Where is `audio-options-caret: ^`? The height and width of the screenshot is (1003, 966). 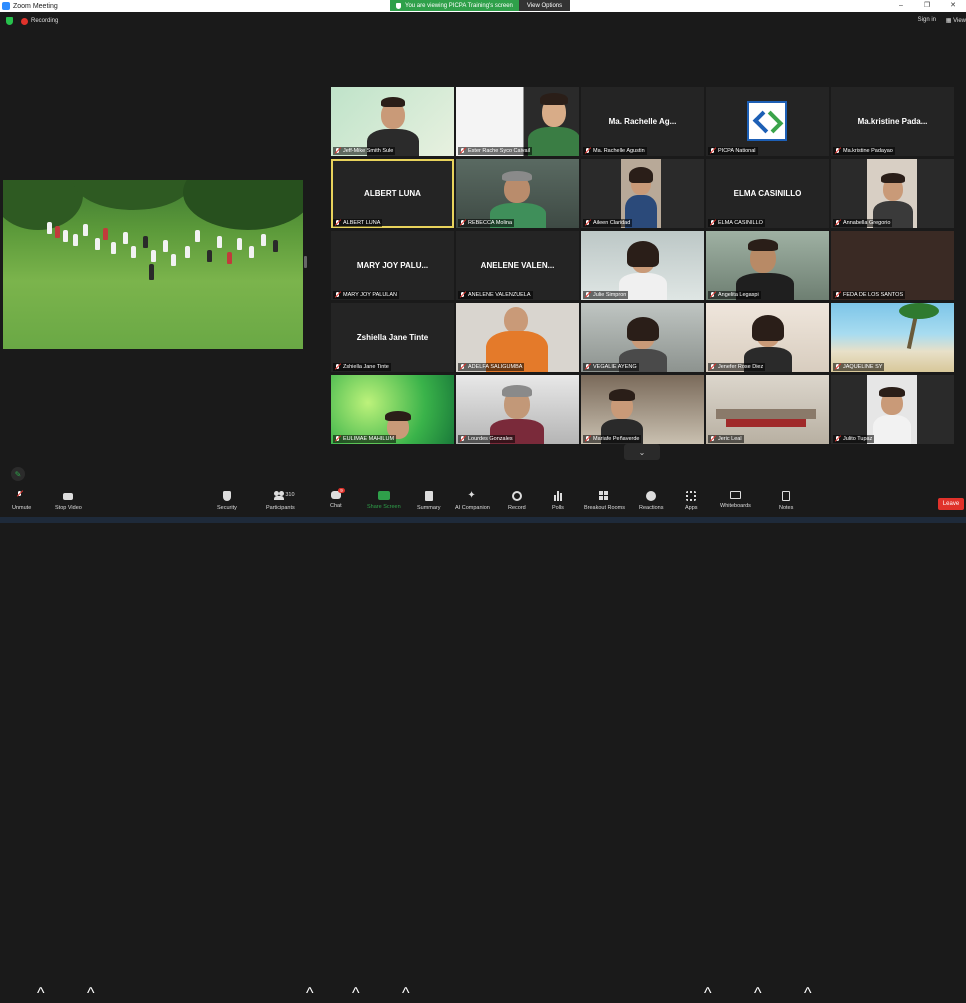 audio-options-caret: ^ is located at coordinates (41, 994).